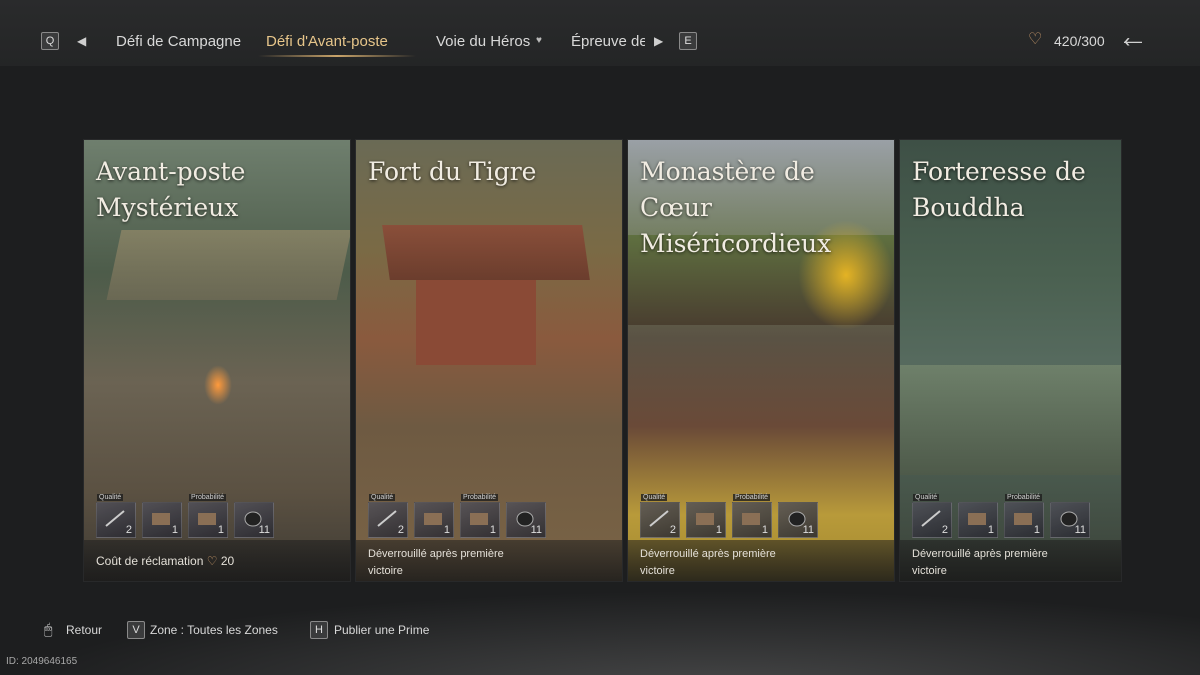  I want to click on active-tab-underline, so click(337, 56).